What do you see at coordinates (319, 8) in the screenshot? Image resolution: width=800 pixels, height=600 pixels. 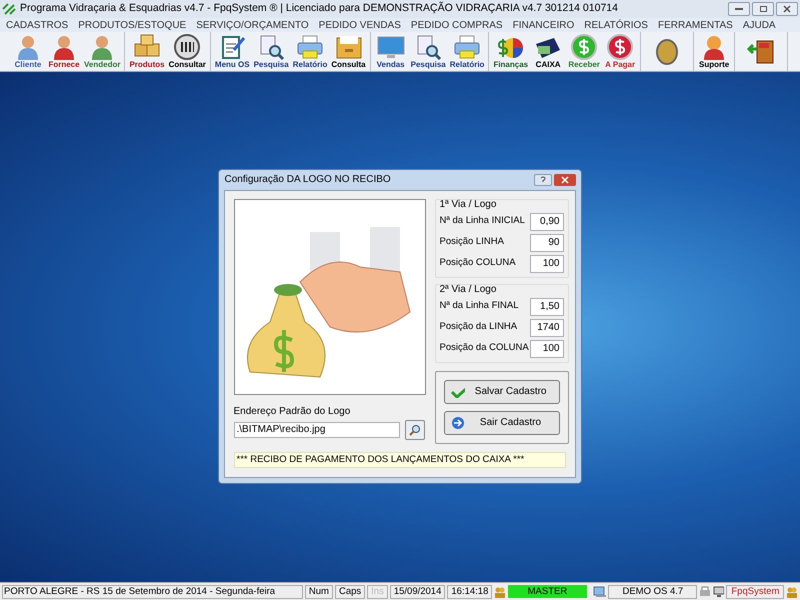 I see `window-title: Programa Vidraçaria & Esquadrias v4.7 - FpqSystem ® | Licenciado para DEMONSTRAÇÃO VIDRAÇARIA v4.7 301214 010714` at bounding box center [319, 8].